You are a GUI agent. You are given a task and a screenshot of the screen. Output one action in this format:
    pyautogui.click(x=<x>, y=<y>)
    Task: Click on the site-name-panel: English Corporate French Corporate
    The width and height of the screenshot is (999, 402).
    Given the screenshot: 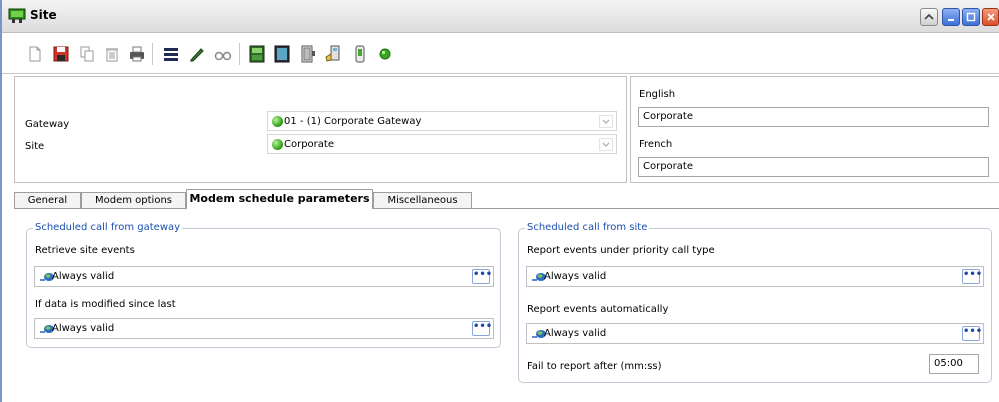 What is the action you would take?
    pyautogui.click(x=814, y=129)
    